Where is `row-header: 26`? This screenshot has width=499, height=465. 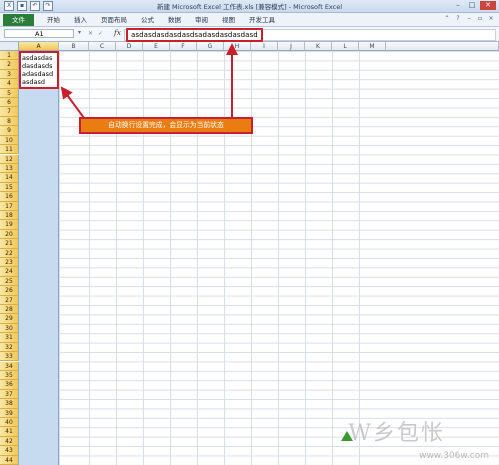
row-header: 26 is located at coordinates (9, 291).